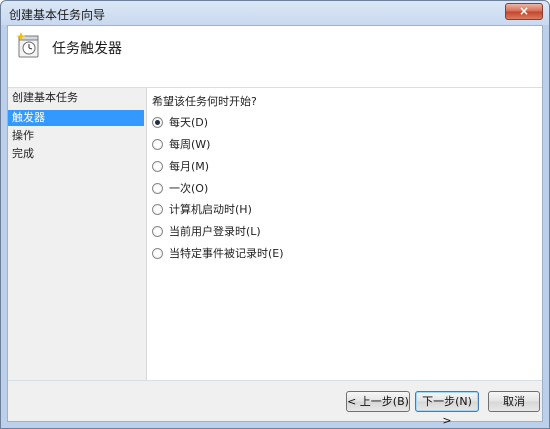  I want to click on page-title: 任务触发器, so click(87, 49).